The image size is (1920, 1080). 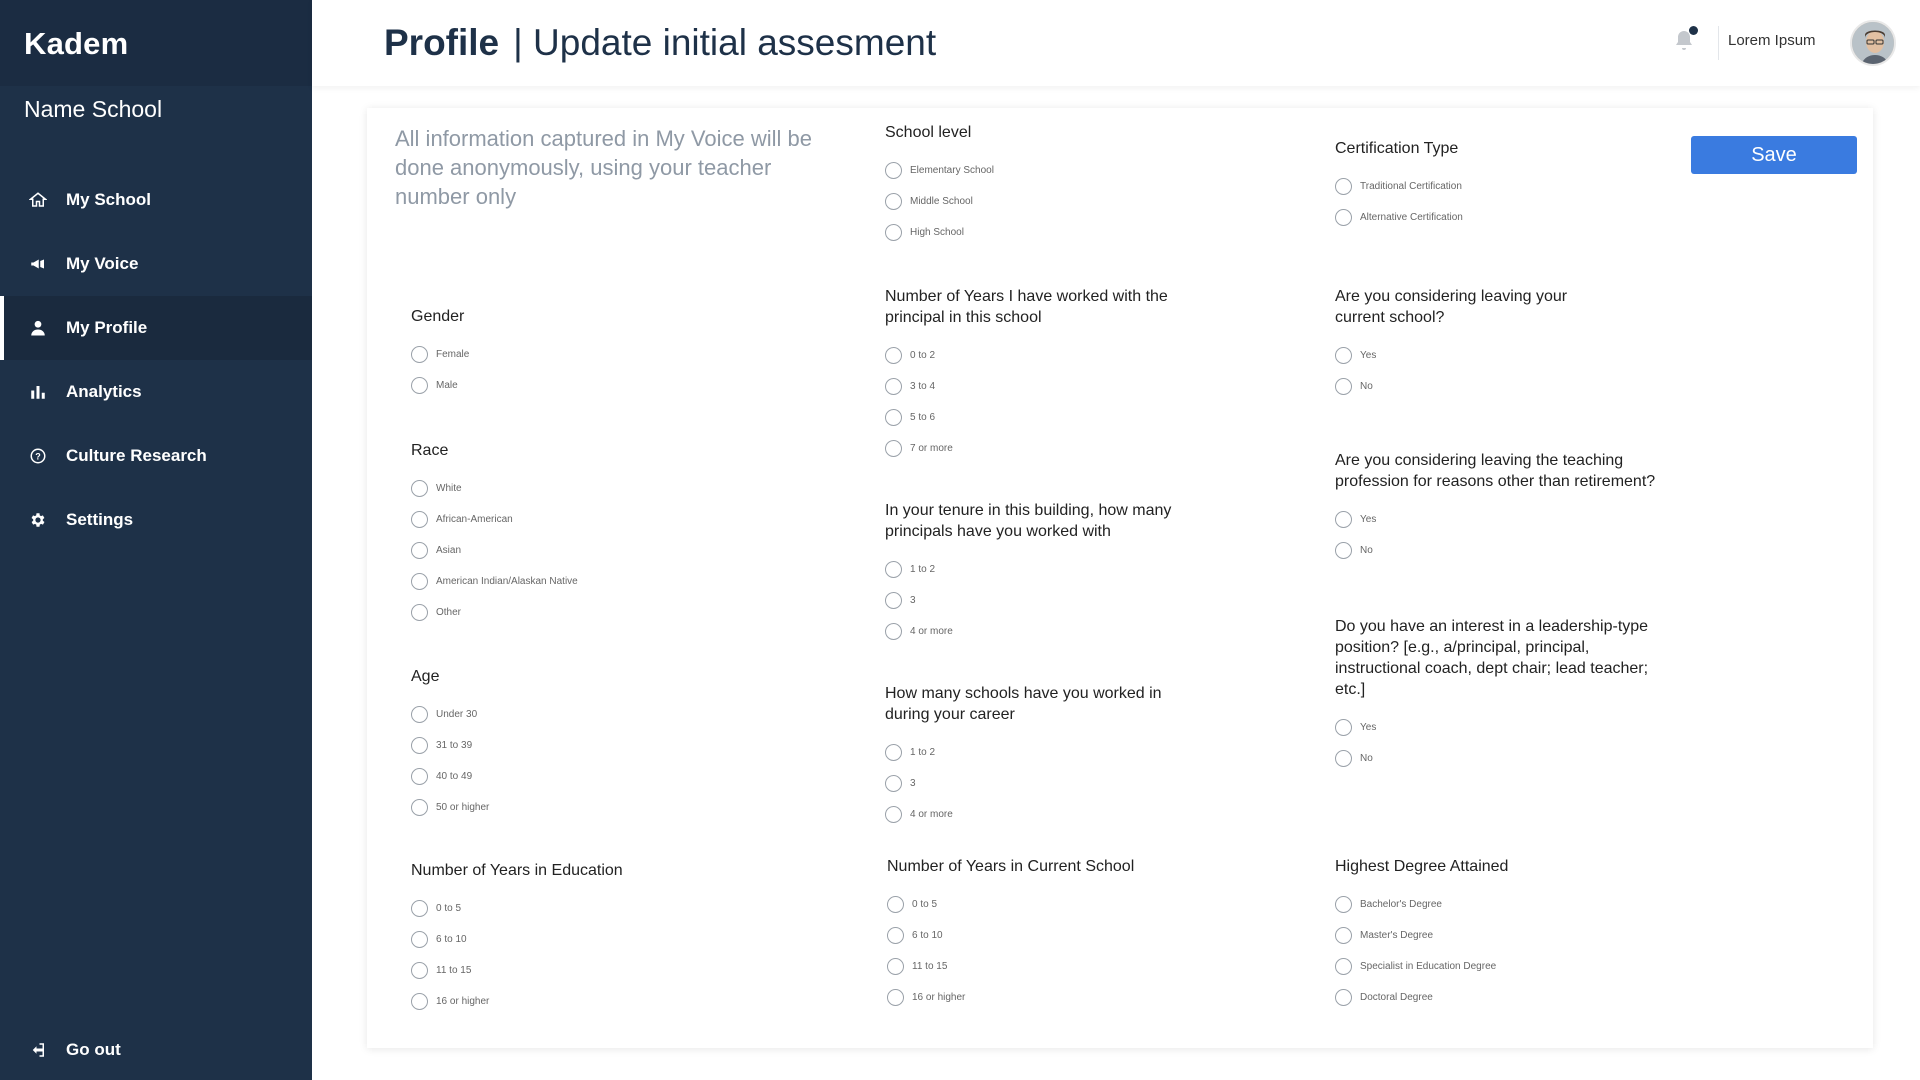 I want to click on save-button: Save, so click(x=1774, y=155).